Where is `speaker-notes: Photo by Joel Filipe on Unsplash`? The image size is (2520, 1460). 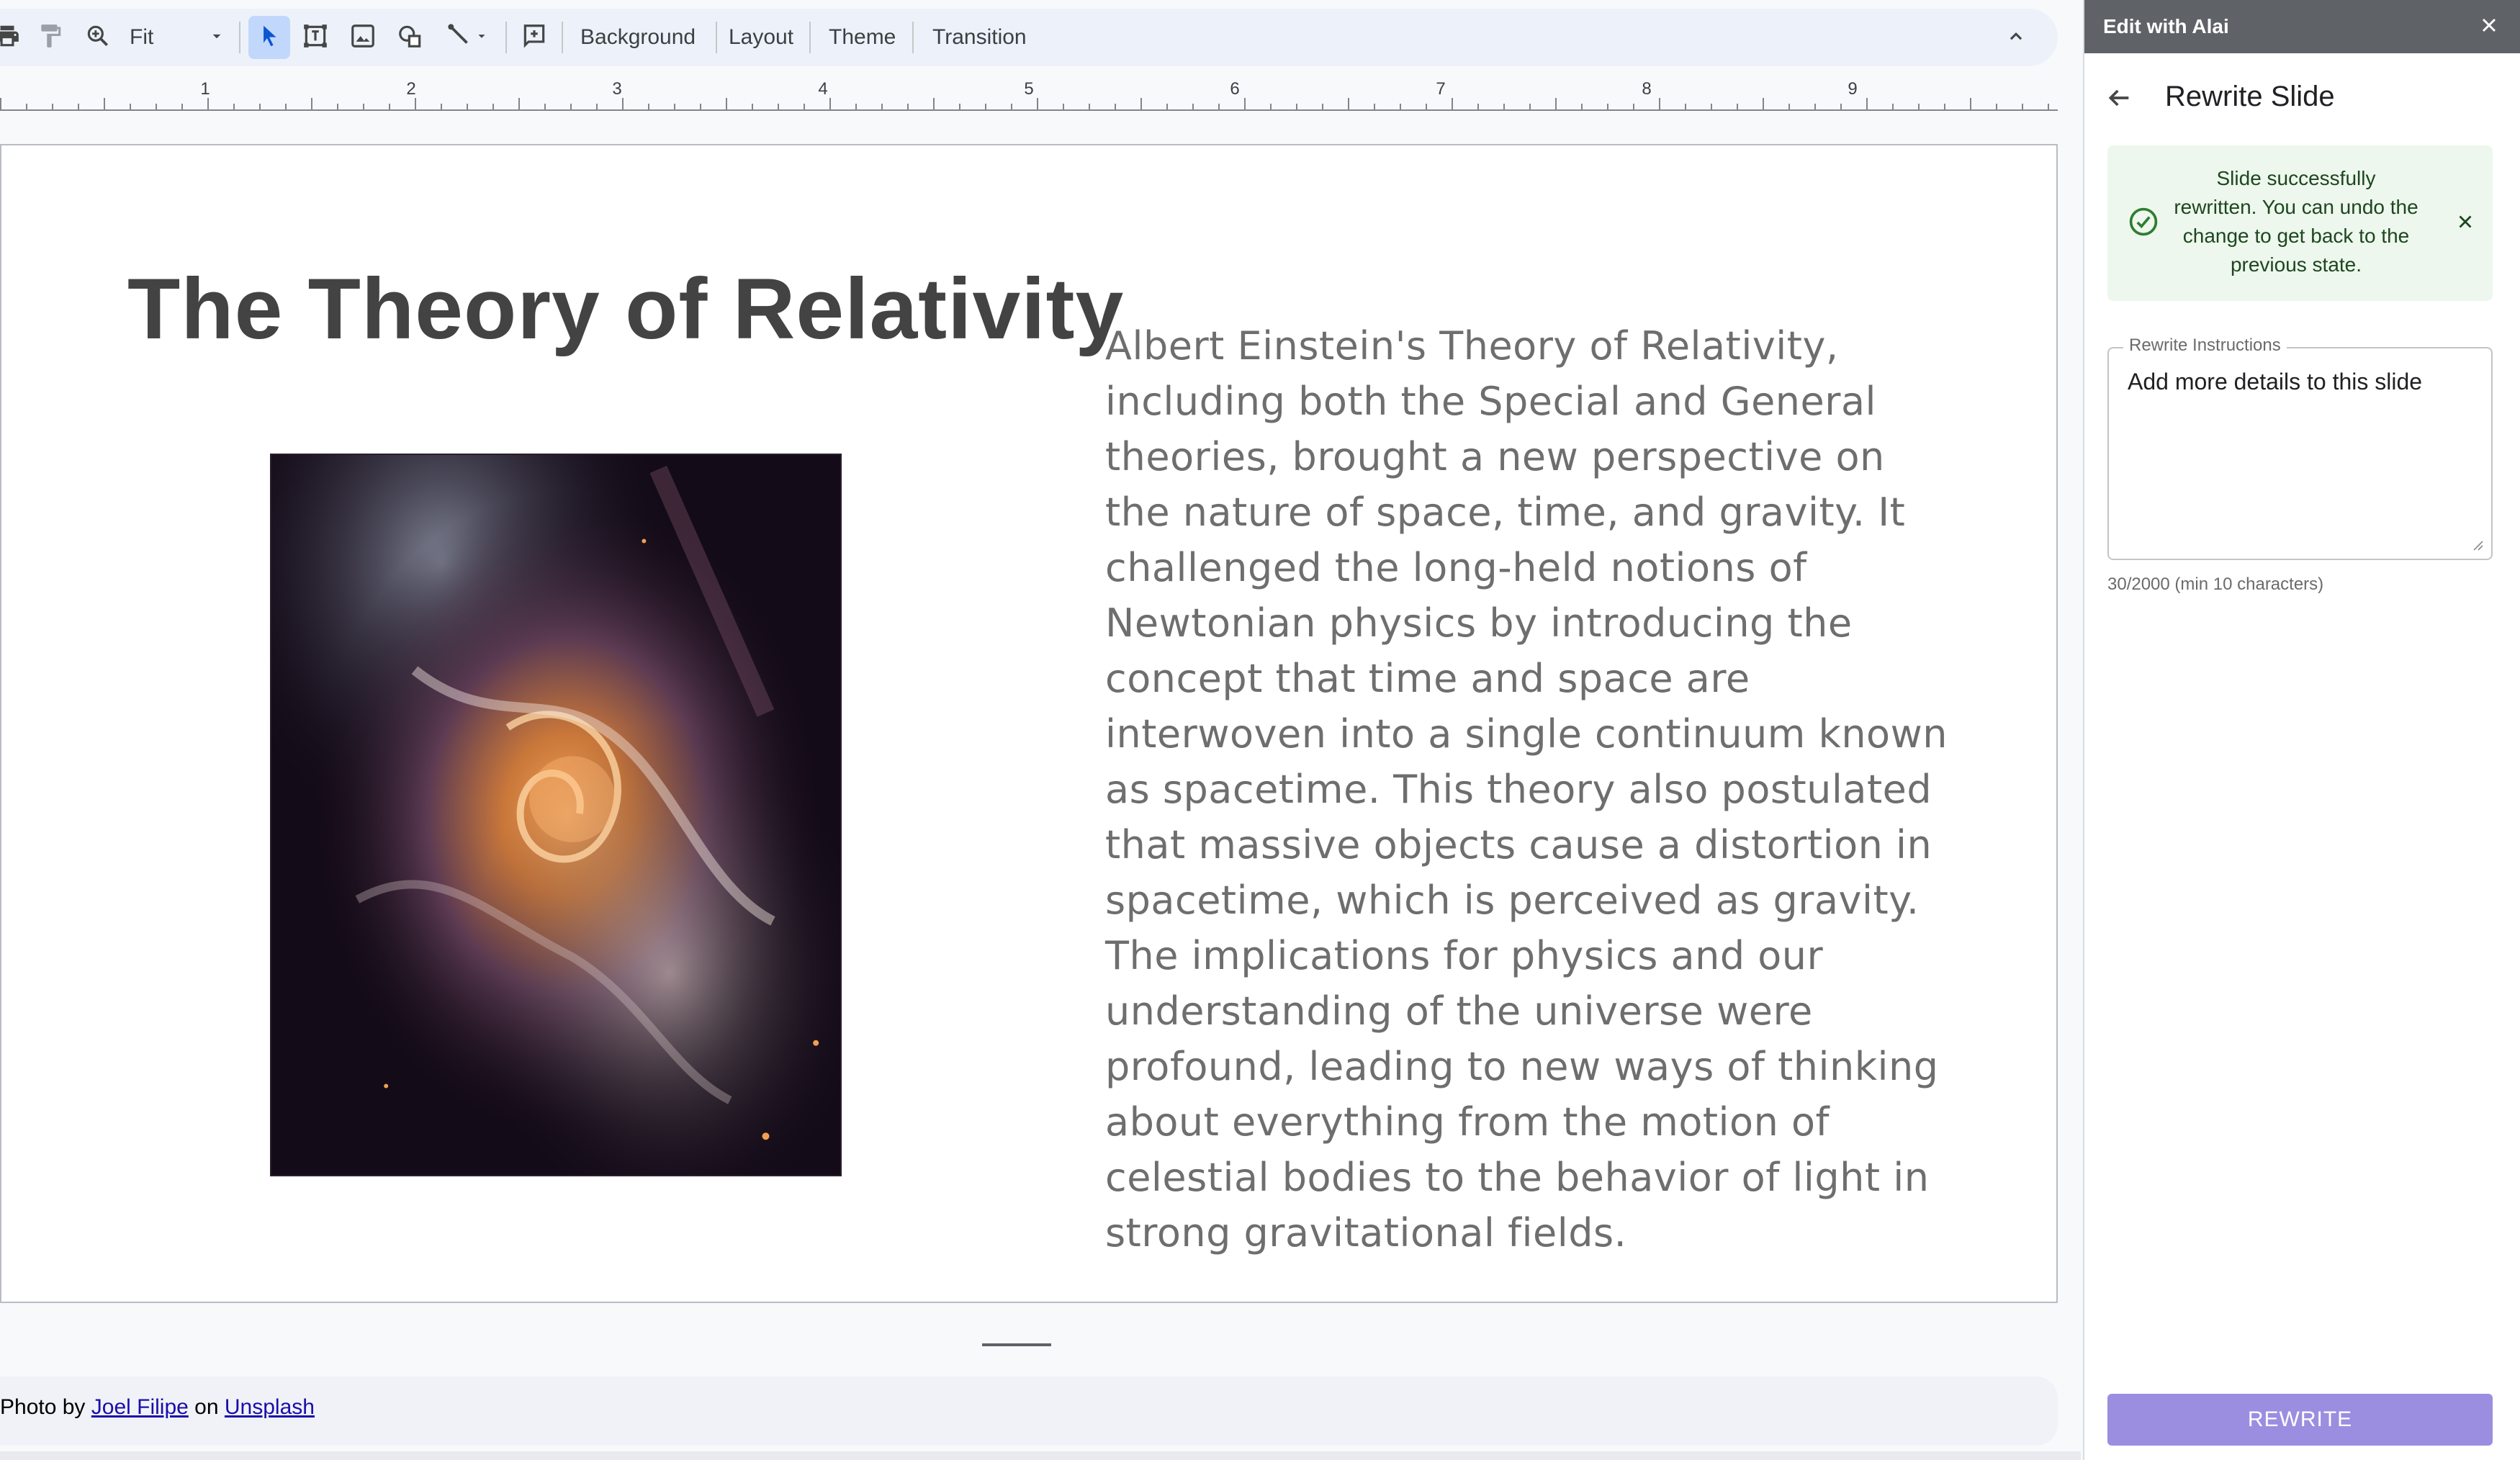 speaker-notes: Photo by Joel Filipe on Unsplash is located at coordinates (1029, 1411).